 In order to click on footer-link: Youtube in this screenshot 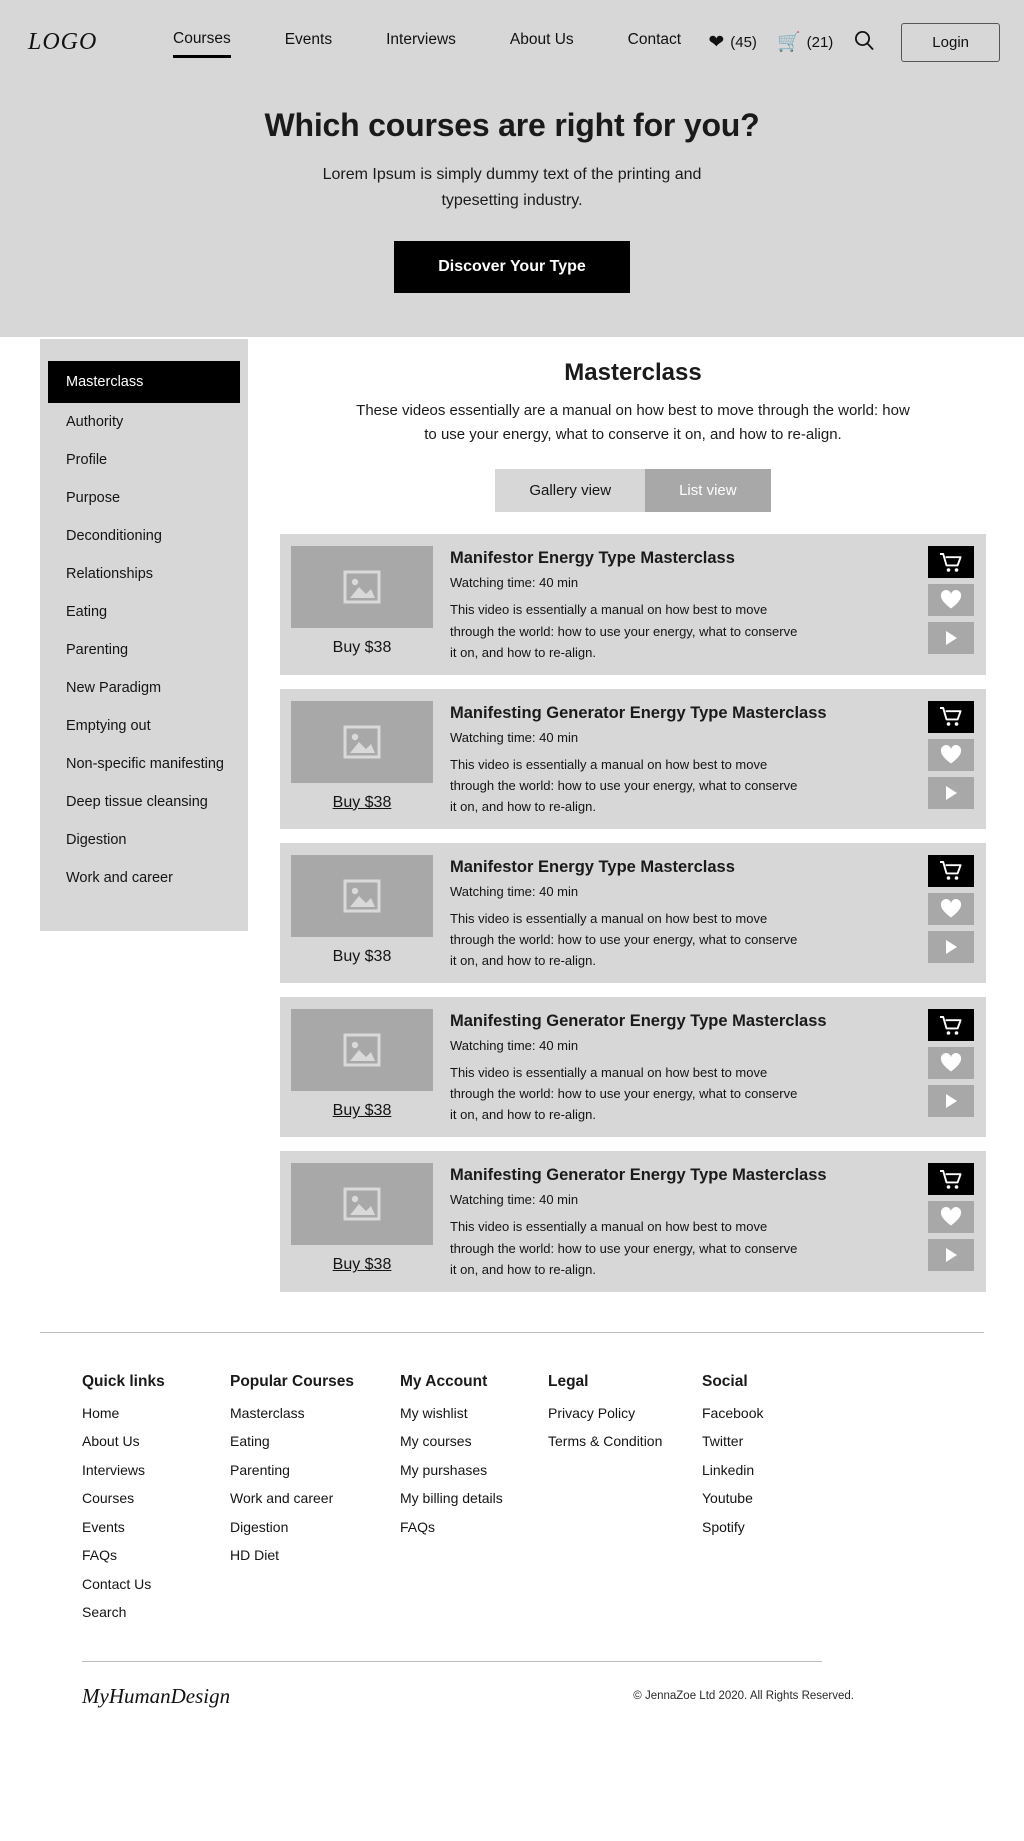, I will do `click(777, 1498)`.